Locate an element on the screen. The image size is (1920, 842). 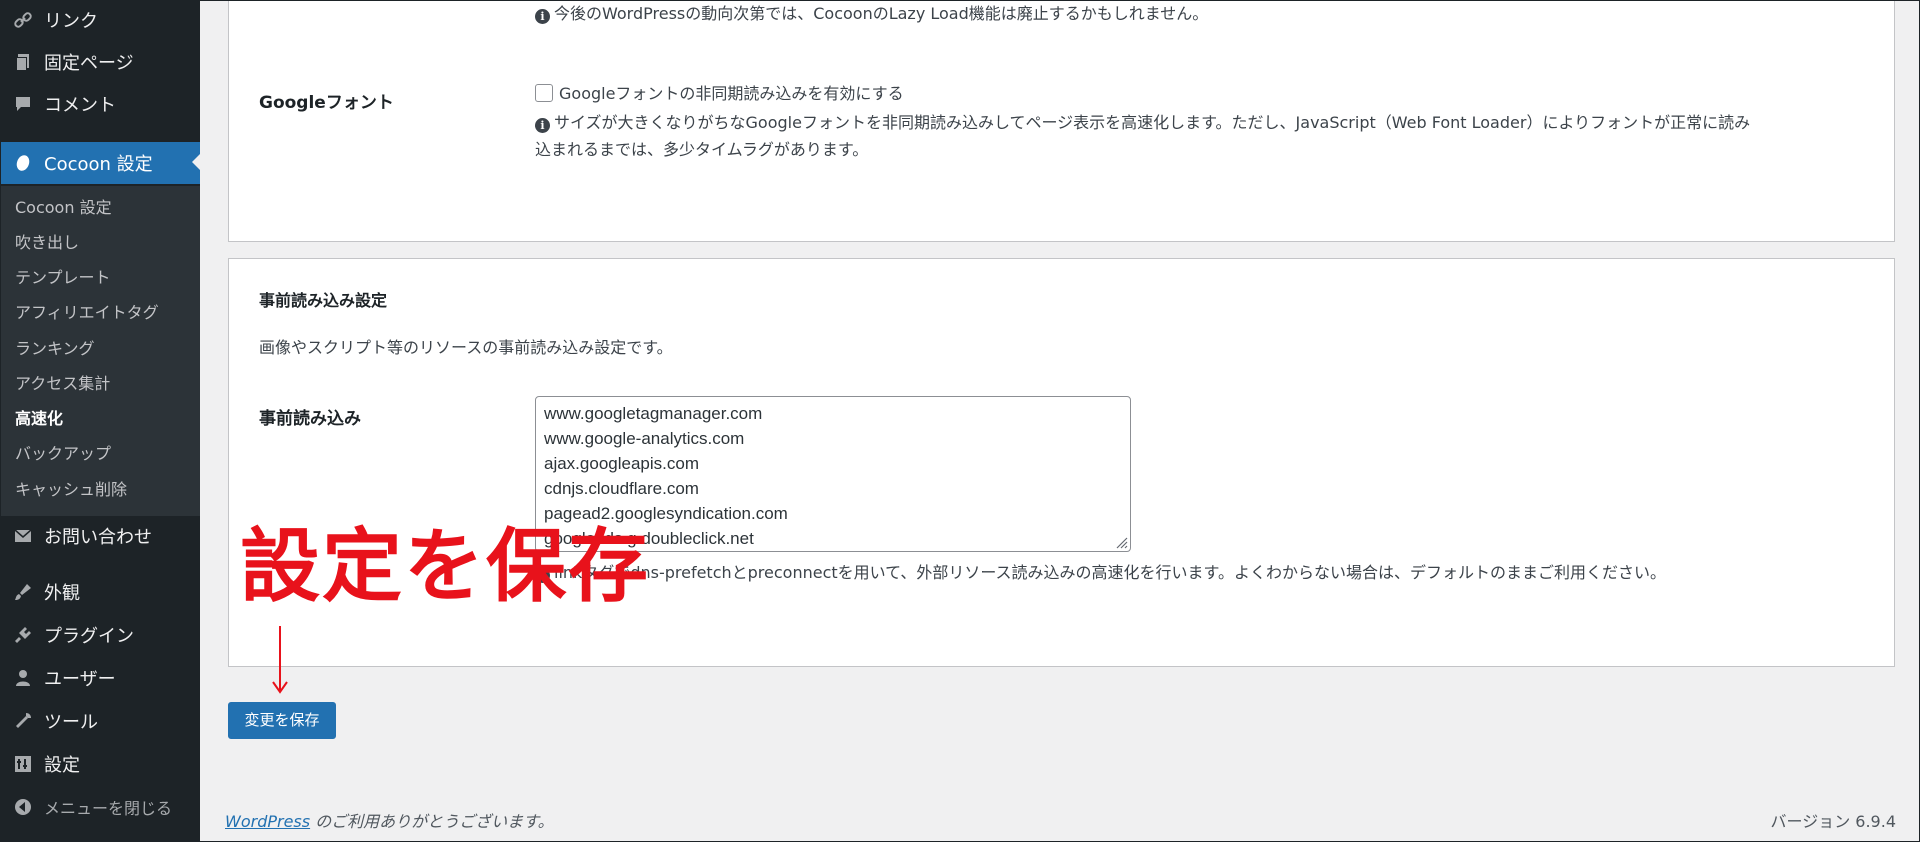
submenu-item: キャッシュ削除 is located at coordinates (71, 490).